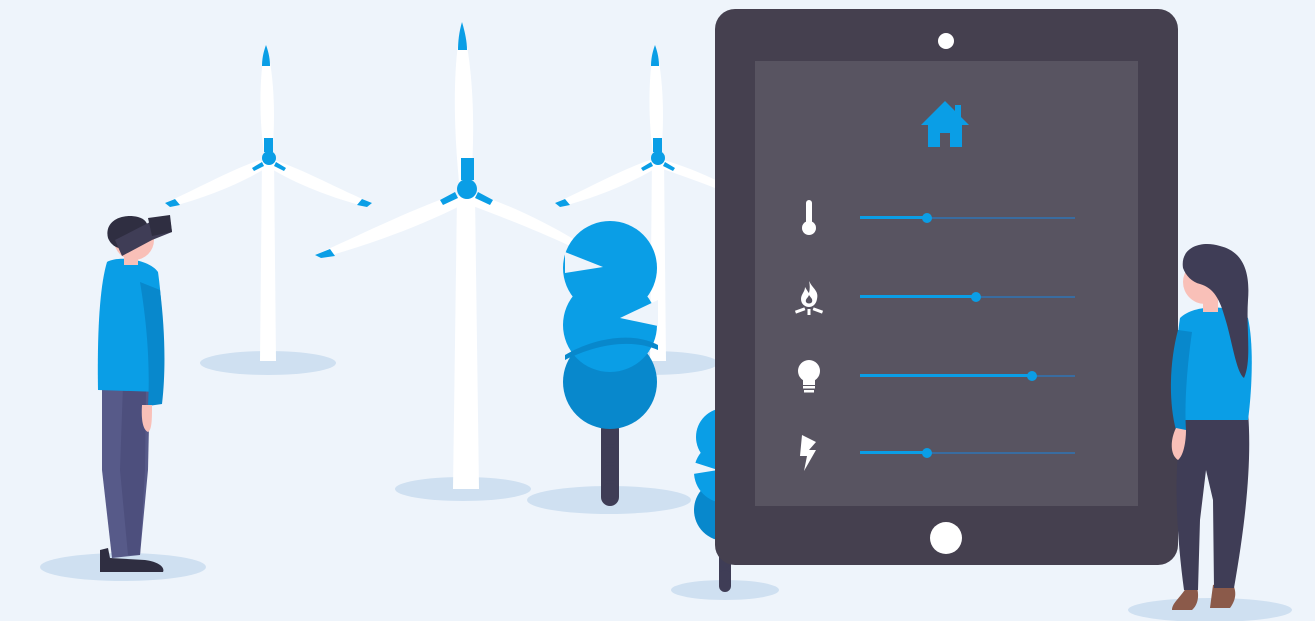  I want to click on control-row-power, so click(950, 453).